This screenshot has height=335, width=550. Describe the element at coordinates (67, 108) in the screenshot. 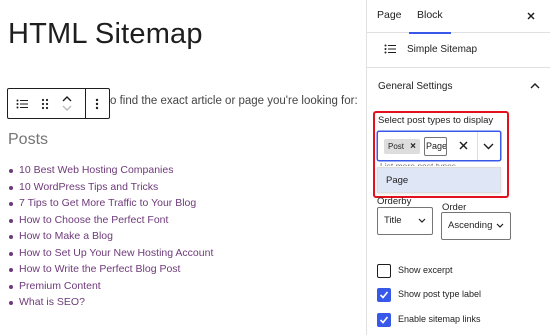

I see `move-down-icon` at that location.